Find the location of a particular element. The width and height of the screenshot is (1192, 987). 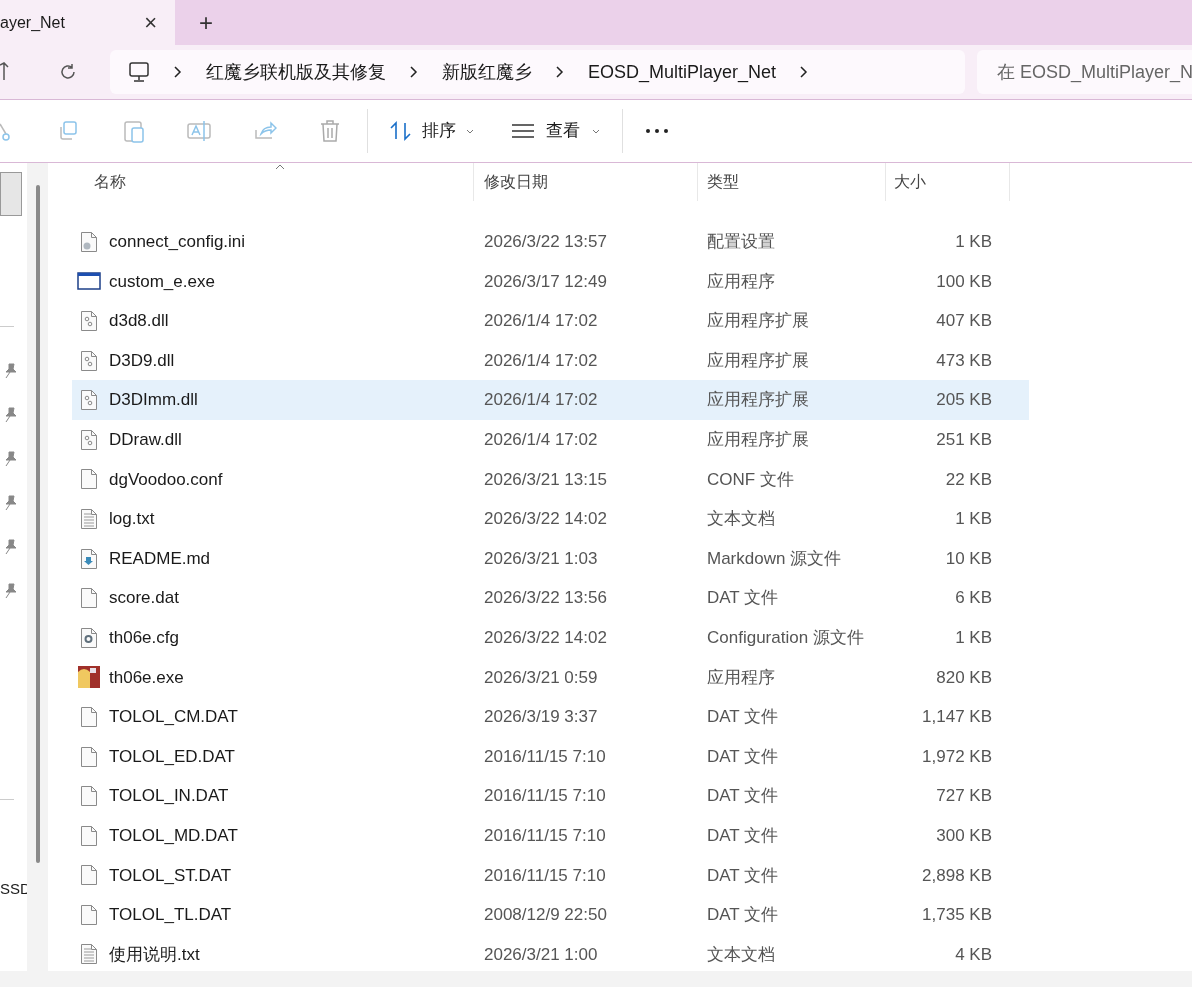

window-icon is located at coordinates (89, 281).